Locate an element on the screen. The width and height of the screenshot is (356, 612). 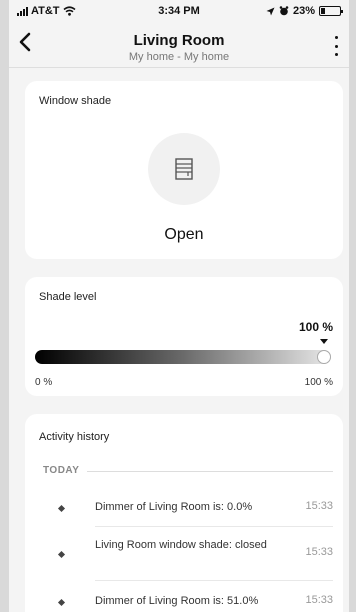
more-options-button is located at coordinates (336, 46).